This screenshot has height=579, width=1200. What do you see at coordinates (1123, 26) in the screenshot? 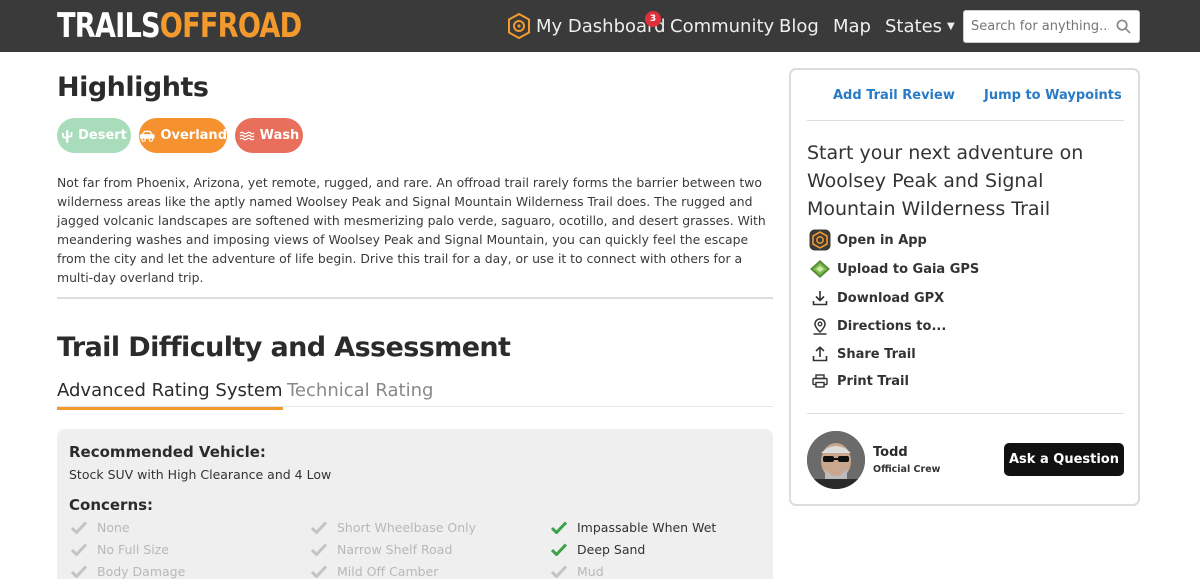
I see `search-icon` at bounding box center [1123, 26].